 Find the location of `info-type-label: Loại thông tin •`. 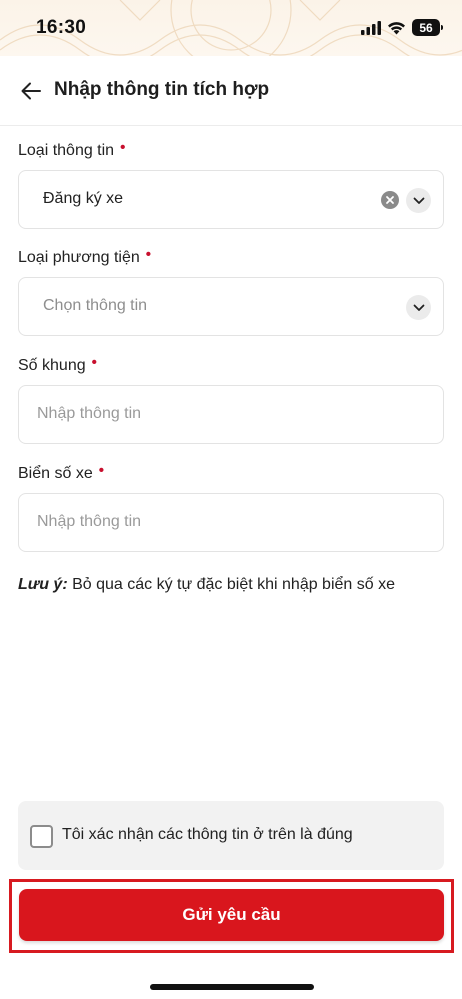

info-type-label: Loại thông tin • is located at coordinates (72, 149).